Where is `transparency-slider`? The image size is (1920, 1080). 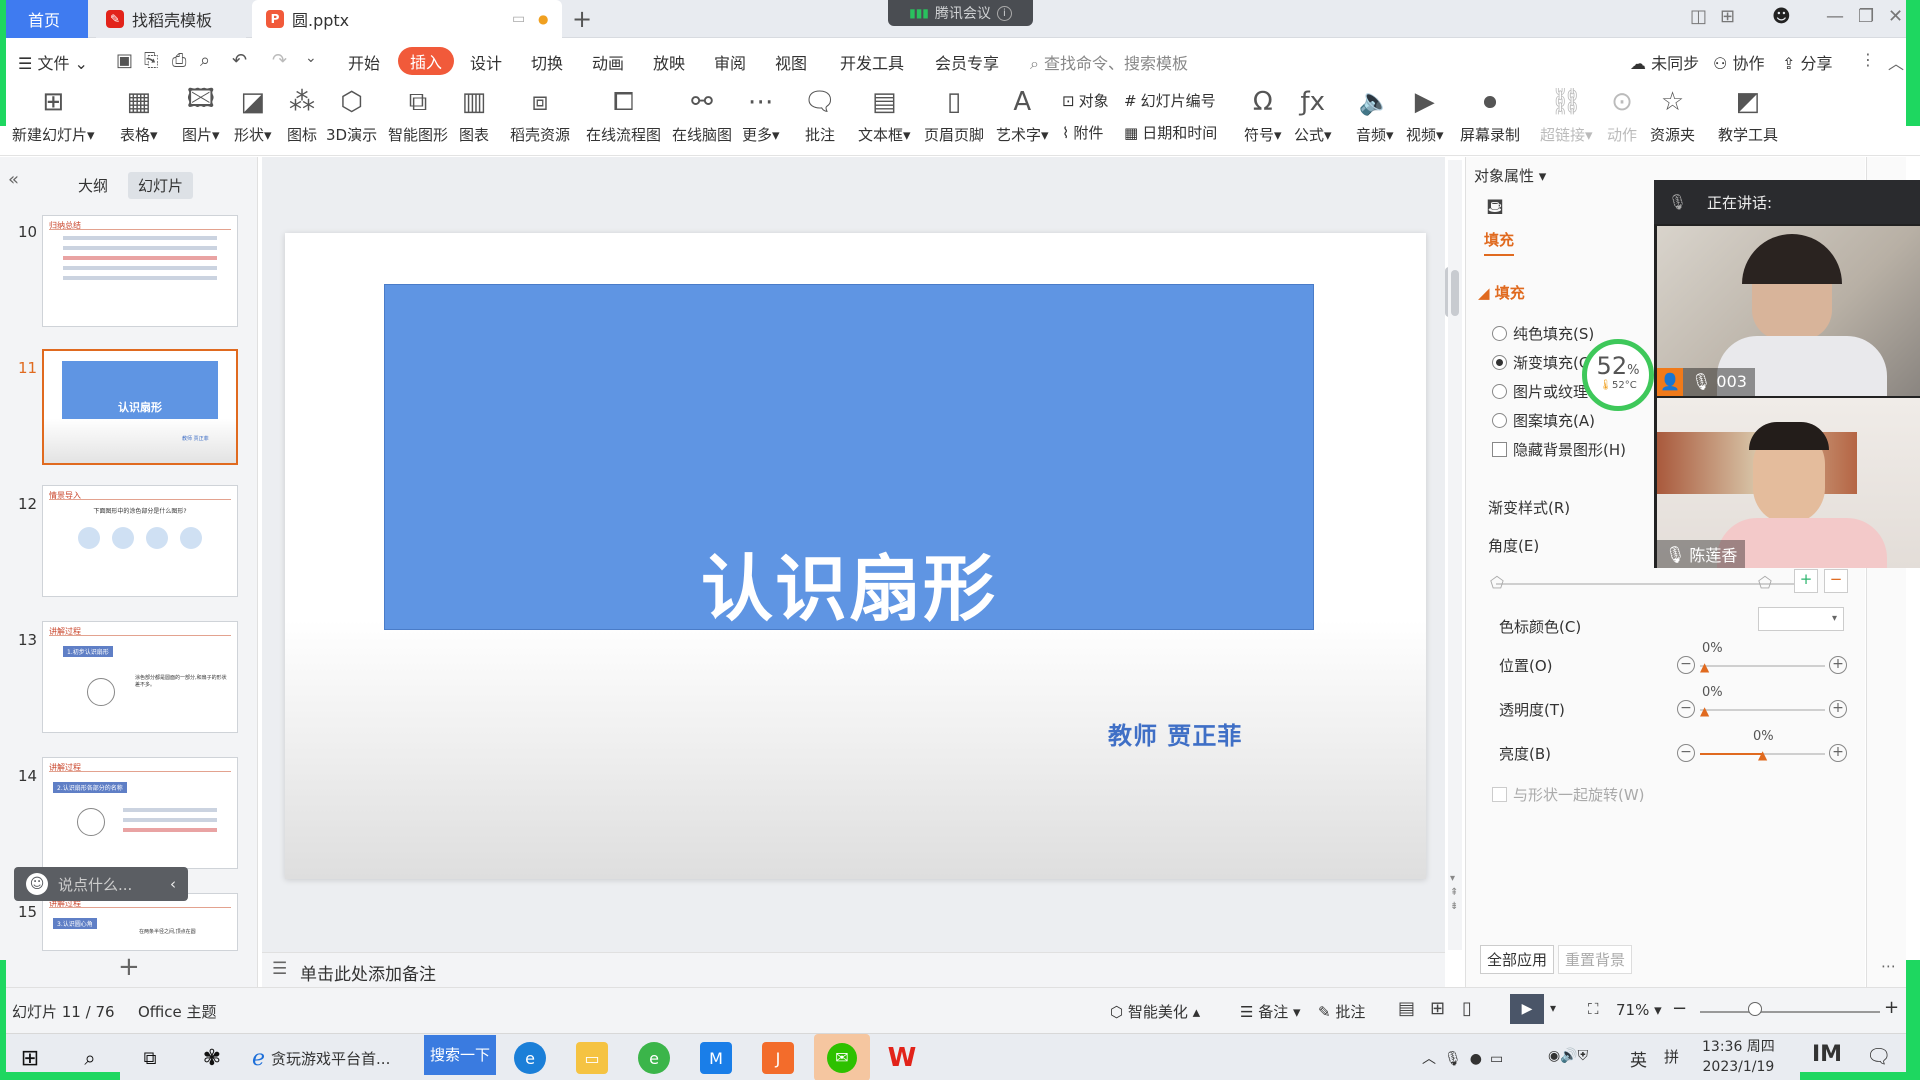 transparency-slider is located at coordinates (1762, 710).